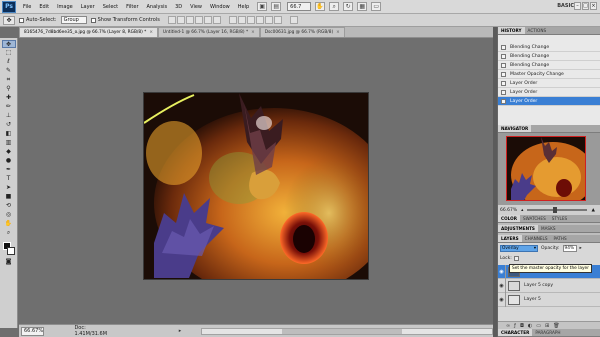  Describe the element at coordinates (508, 326) in the screenshot. I see `link-layers-icon: ∞` at that location.